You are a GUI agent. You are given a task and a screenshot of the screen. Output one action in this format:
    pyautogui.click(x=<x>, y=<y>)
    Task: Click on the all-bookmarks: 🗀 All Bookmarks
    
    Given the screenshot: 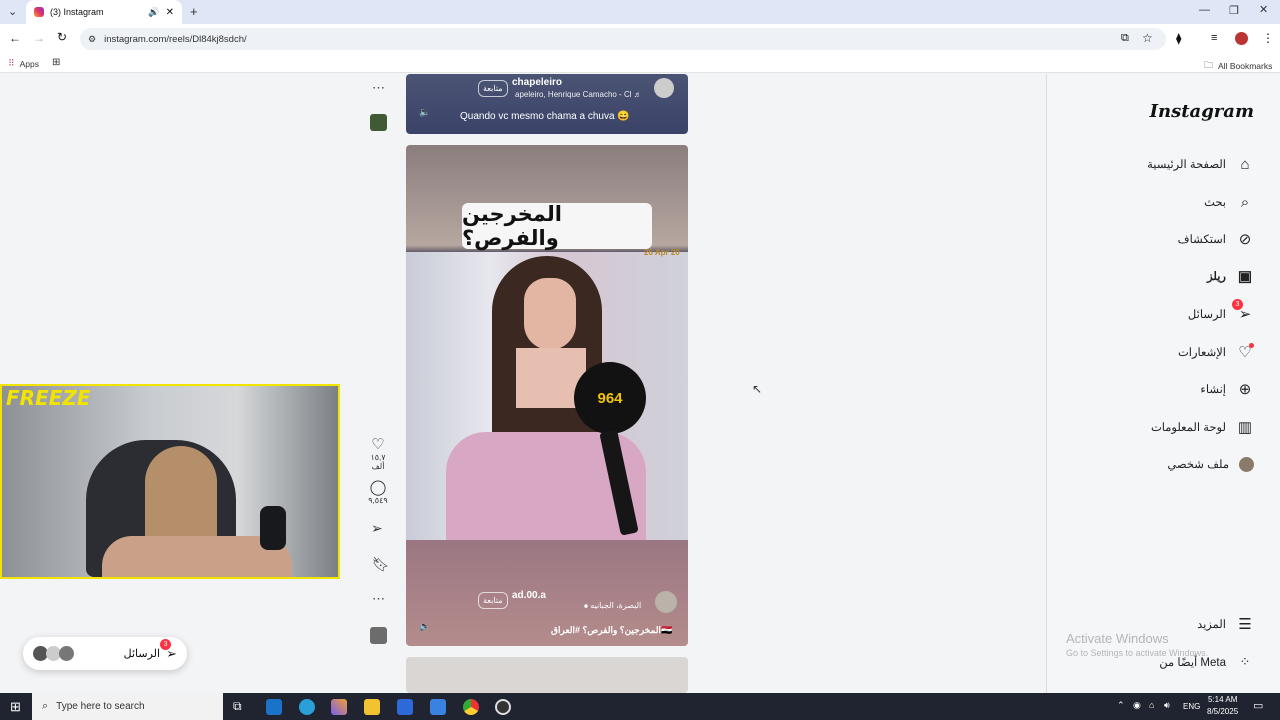 What is the action you would take?
    pyautogui.click(x=1238, y=66)
    